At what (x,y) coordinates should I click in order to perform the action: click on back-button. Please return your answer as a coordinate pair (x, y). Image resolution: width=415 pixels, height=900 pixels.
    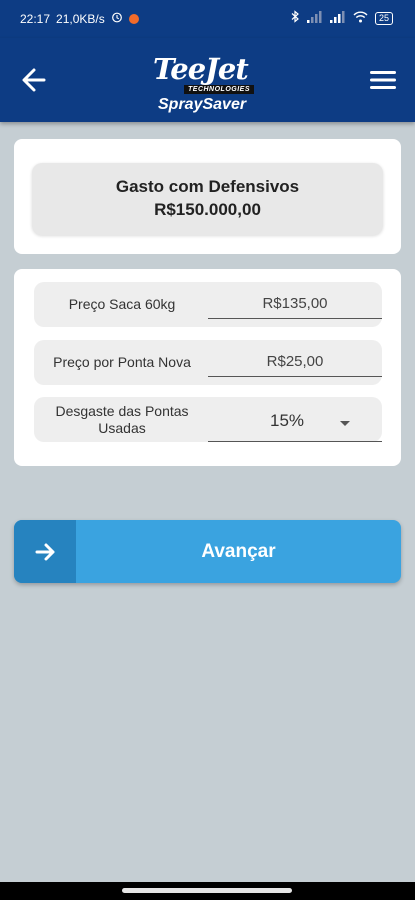
    Looking at the image, I should click on (34, 80).